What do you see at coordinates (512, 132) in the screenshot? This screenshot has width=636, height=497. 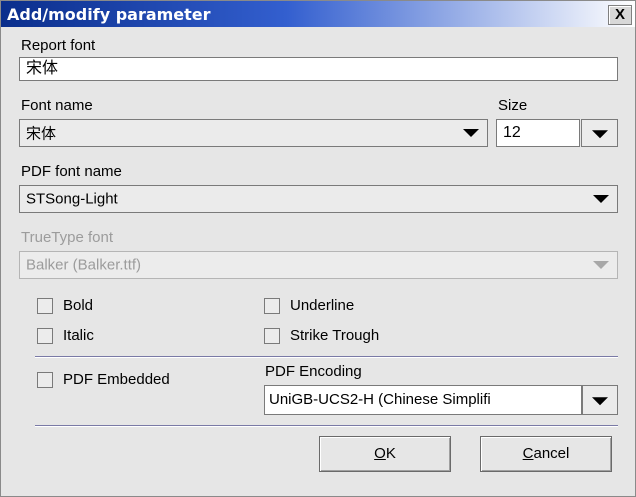 I see `size-value: 12` at bounding box center [512, 132].